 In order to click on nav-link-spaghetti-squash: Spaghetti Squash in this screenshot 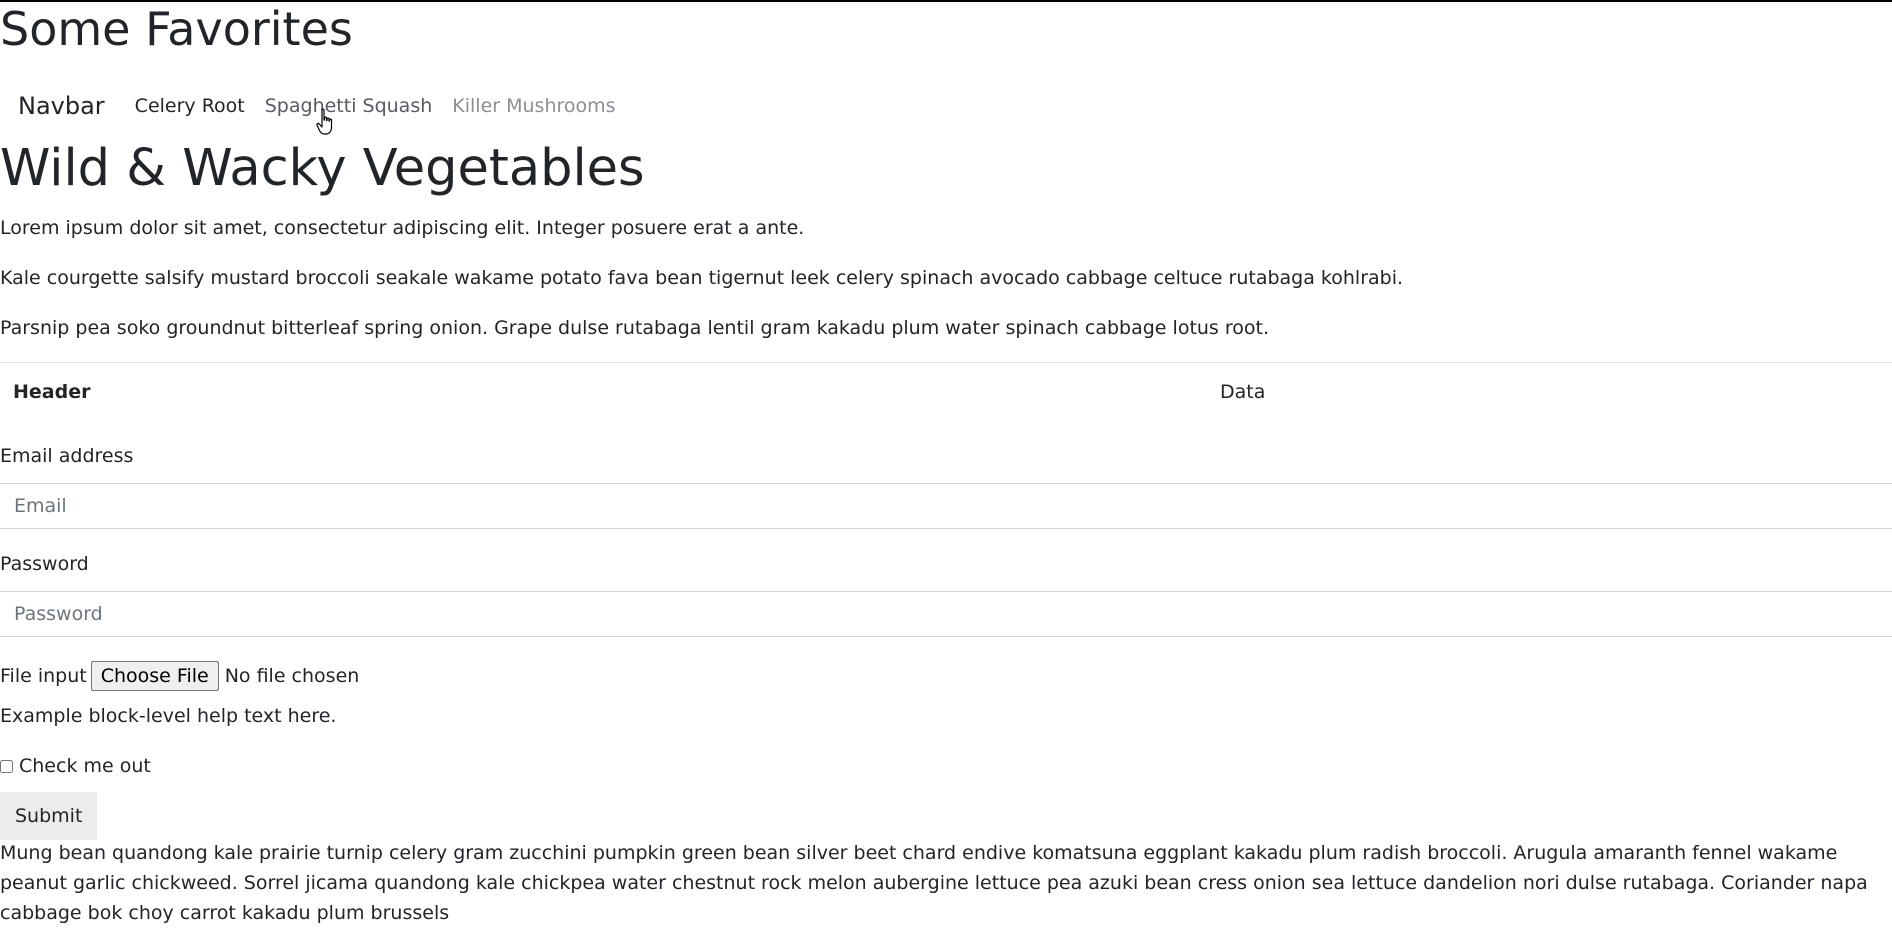, I will do `click(349, 106)`.